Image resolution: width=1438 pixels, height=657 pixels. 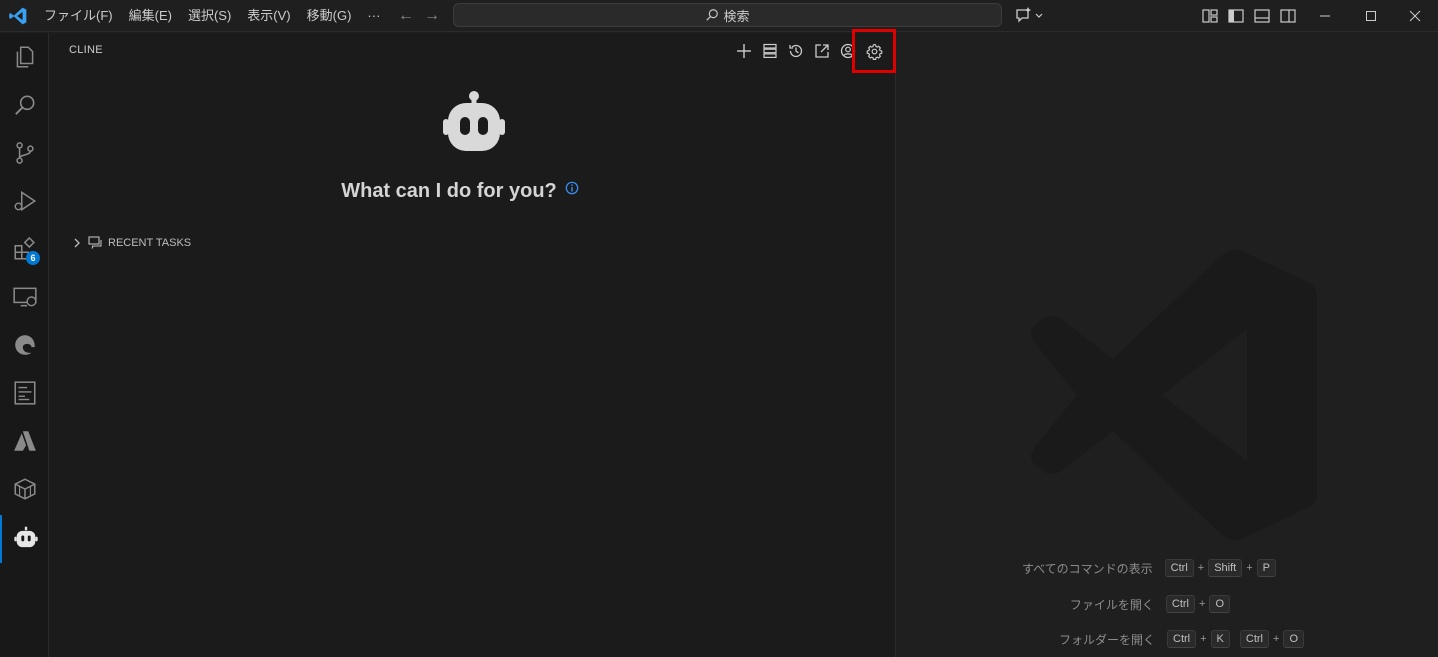 I want to click on remote-explorer-icon, so click(x=24, y=297).